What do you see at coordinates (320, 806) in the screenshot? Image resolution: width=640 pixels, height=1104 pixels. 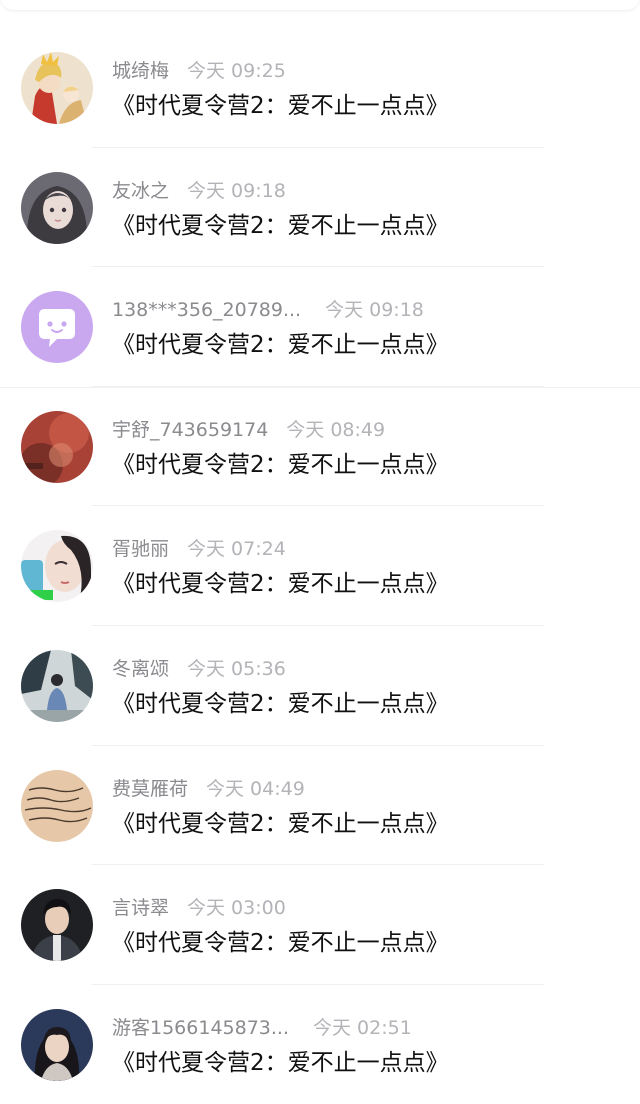 I see `list-item: 费莫雁荷 今天 04:49 《时代夏令营2：爱不止一点点》` at bounding box center [320, 806].